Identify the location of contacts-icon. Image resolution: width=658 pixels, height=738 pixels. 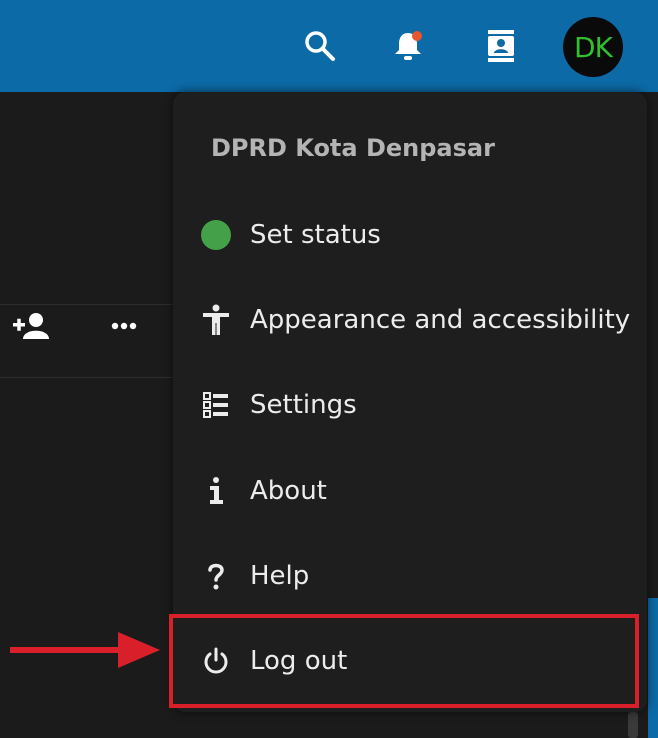
(501, 46).